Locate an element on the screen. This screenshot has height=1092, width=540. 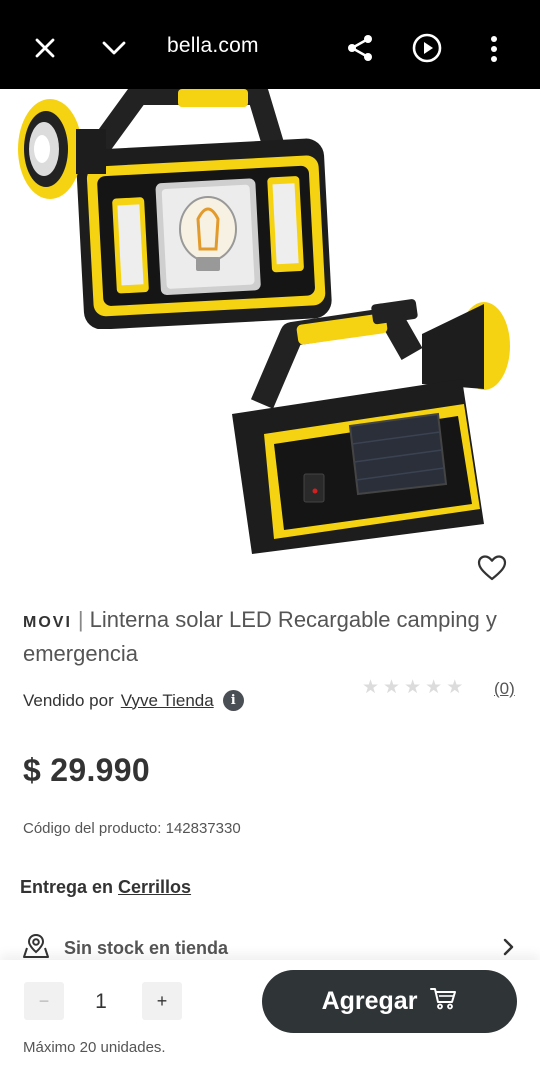
play-icon is located at coordinates (427, 48).